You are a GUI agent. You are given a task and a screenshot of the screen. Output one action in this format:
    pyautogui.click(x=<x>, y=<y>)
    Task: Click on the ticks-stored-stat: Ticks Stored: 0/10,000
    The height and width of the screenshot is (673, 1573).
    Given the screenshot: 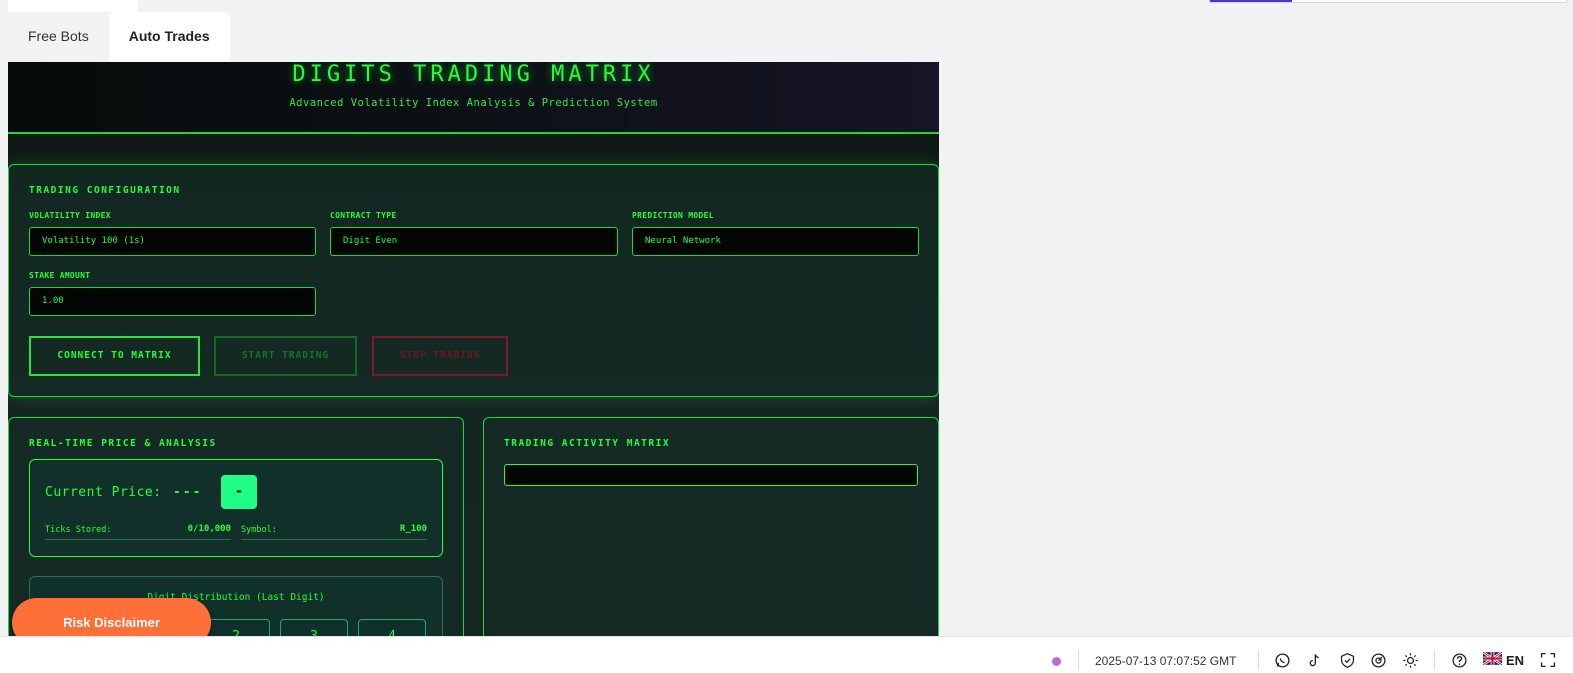 What is the action you would take?
    pyautogui.click(x=138, y=531)
    